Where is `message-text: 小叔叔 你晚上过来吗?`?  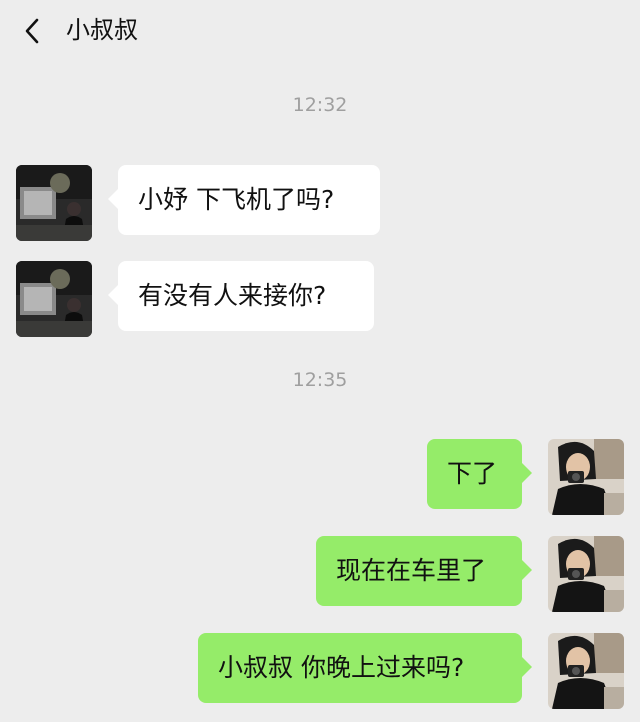
message-text: 小叔叔 你晚上过来吗? is located at coordinates (341, 667).